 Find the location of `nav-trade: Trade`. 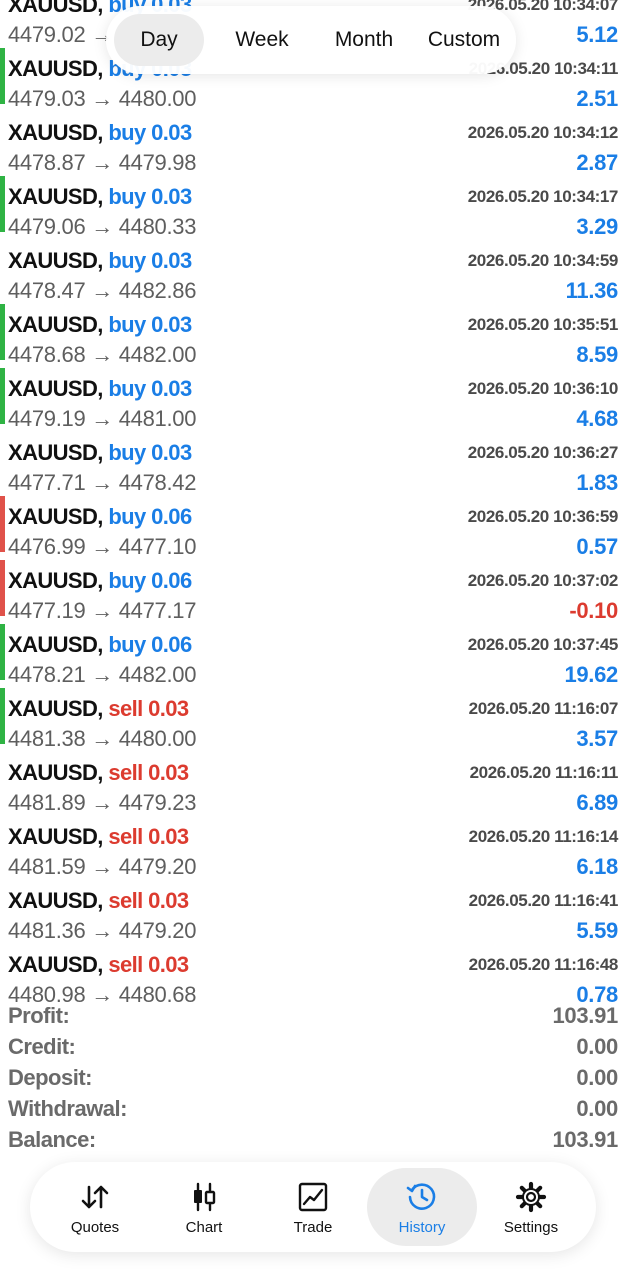

nav-trade: Trade is located at coordinates (313, 1207).